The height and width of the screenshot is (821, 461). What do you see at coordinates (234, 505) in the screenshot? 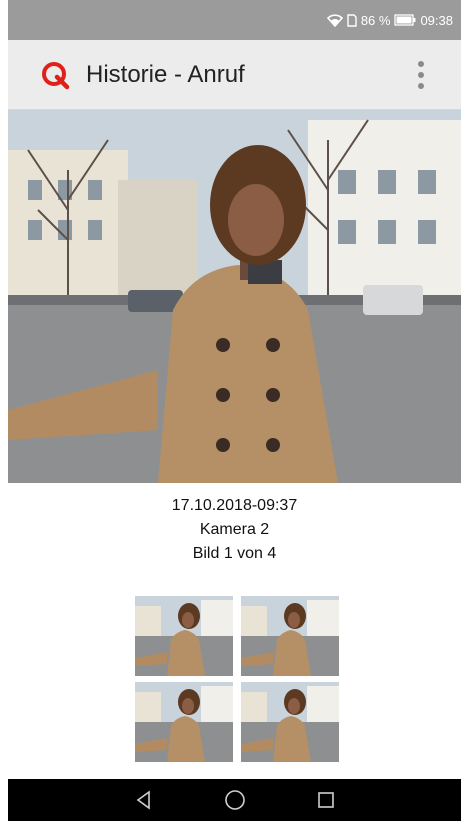
I see `image-datetime: 17.10.2018-09:37` at bounding box center [234, 505].